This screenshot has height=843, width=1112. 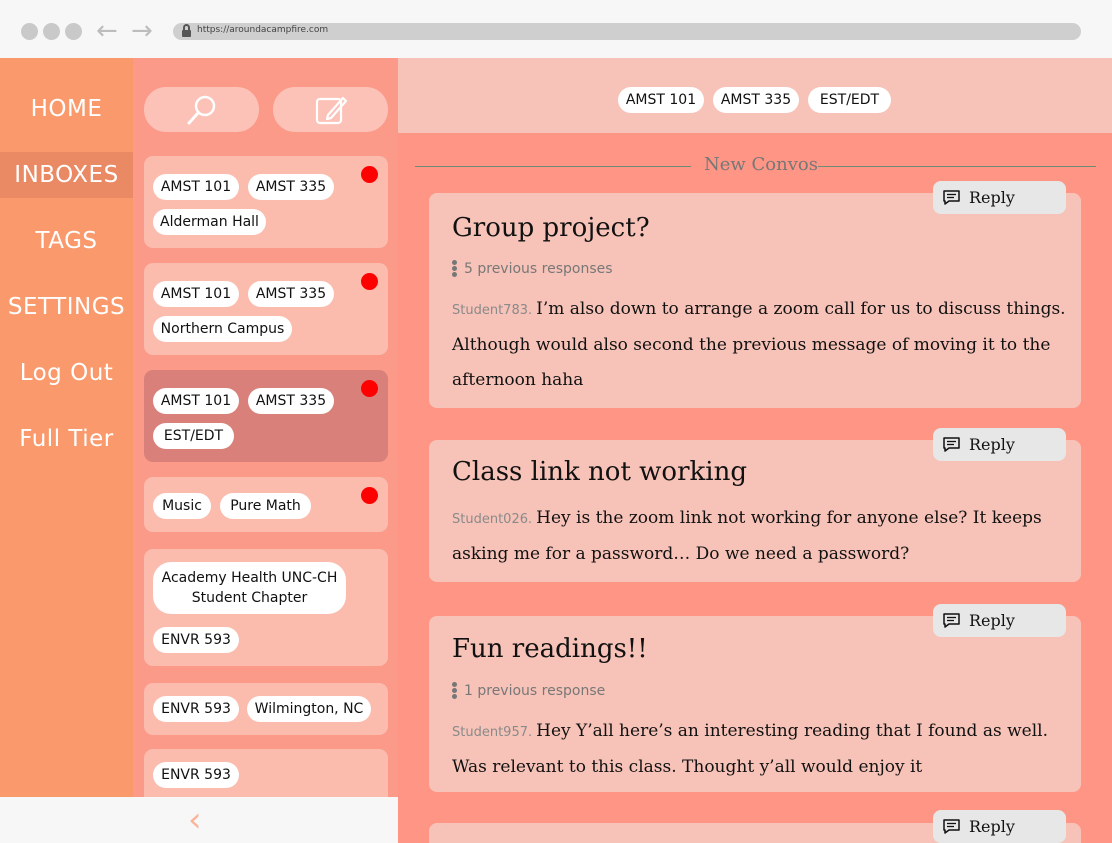 What do you see at coordinates (266, 202) in the screenshot?
I see `inbox-card: AMST 101 AMST 335 Alderman Hall` at bounding box center [266, 202].